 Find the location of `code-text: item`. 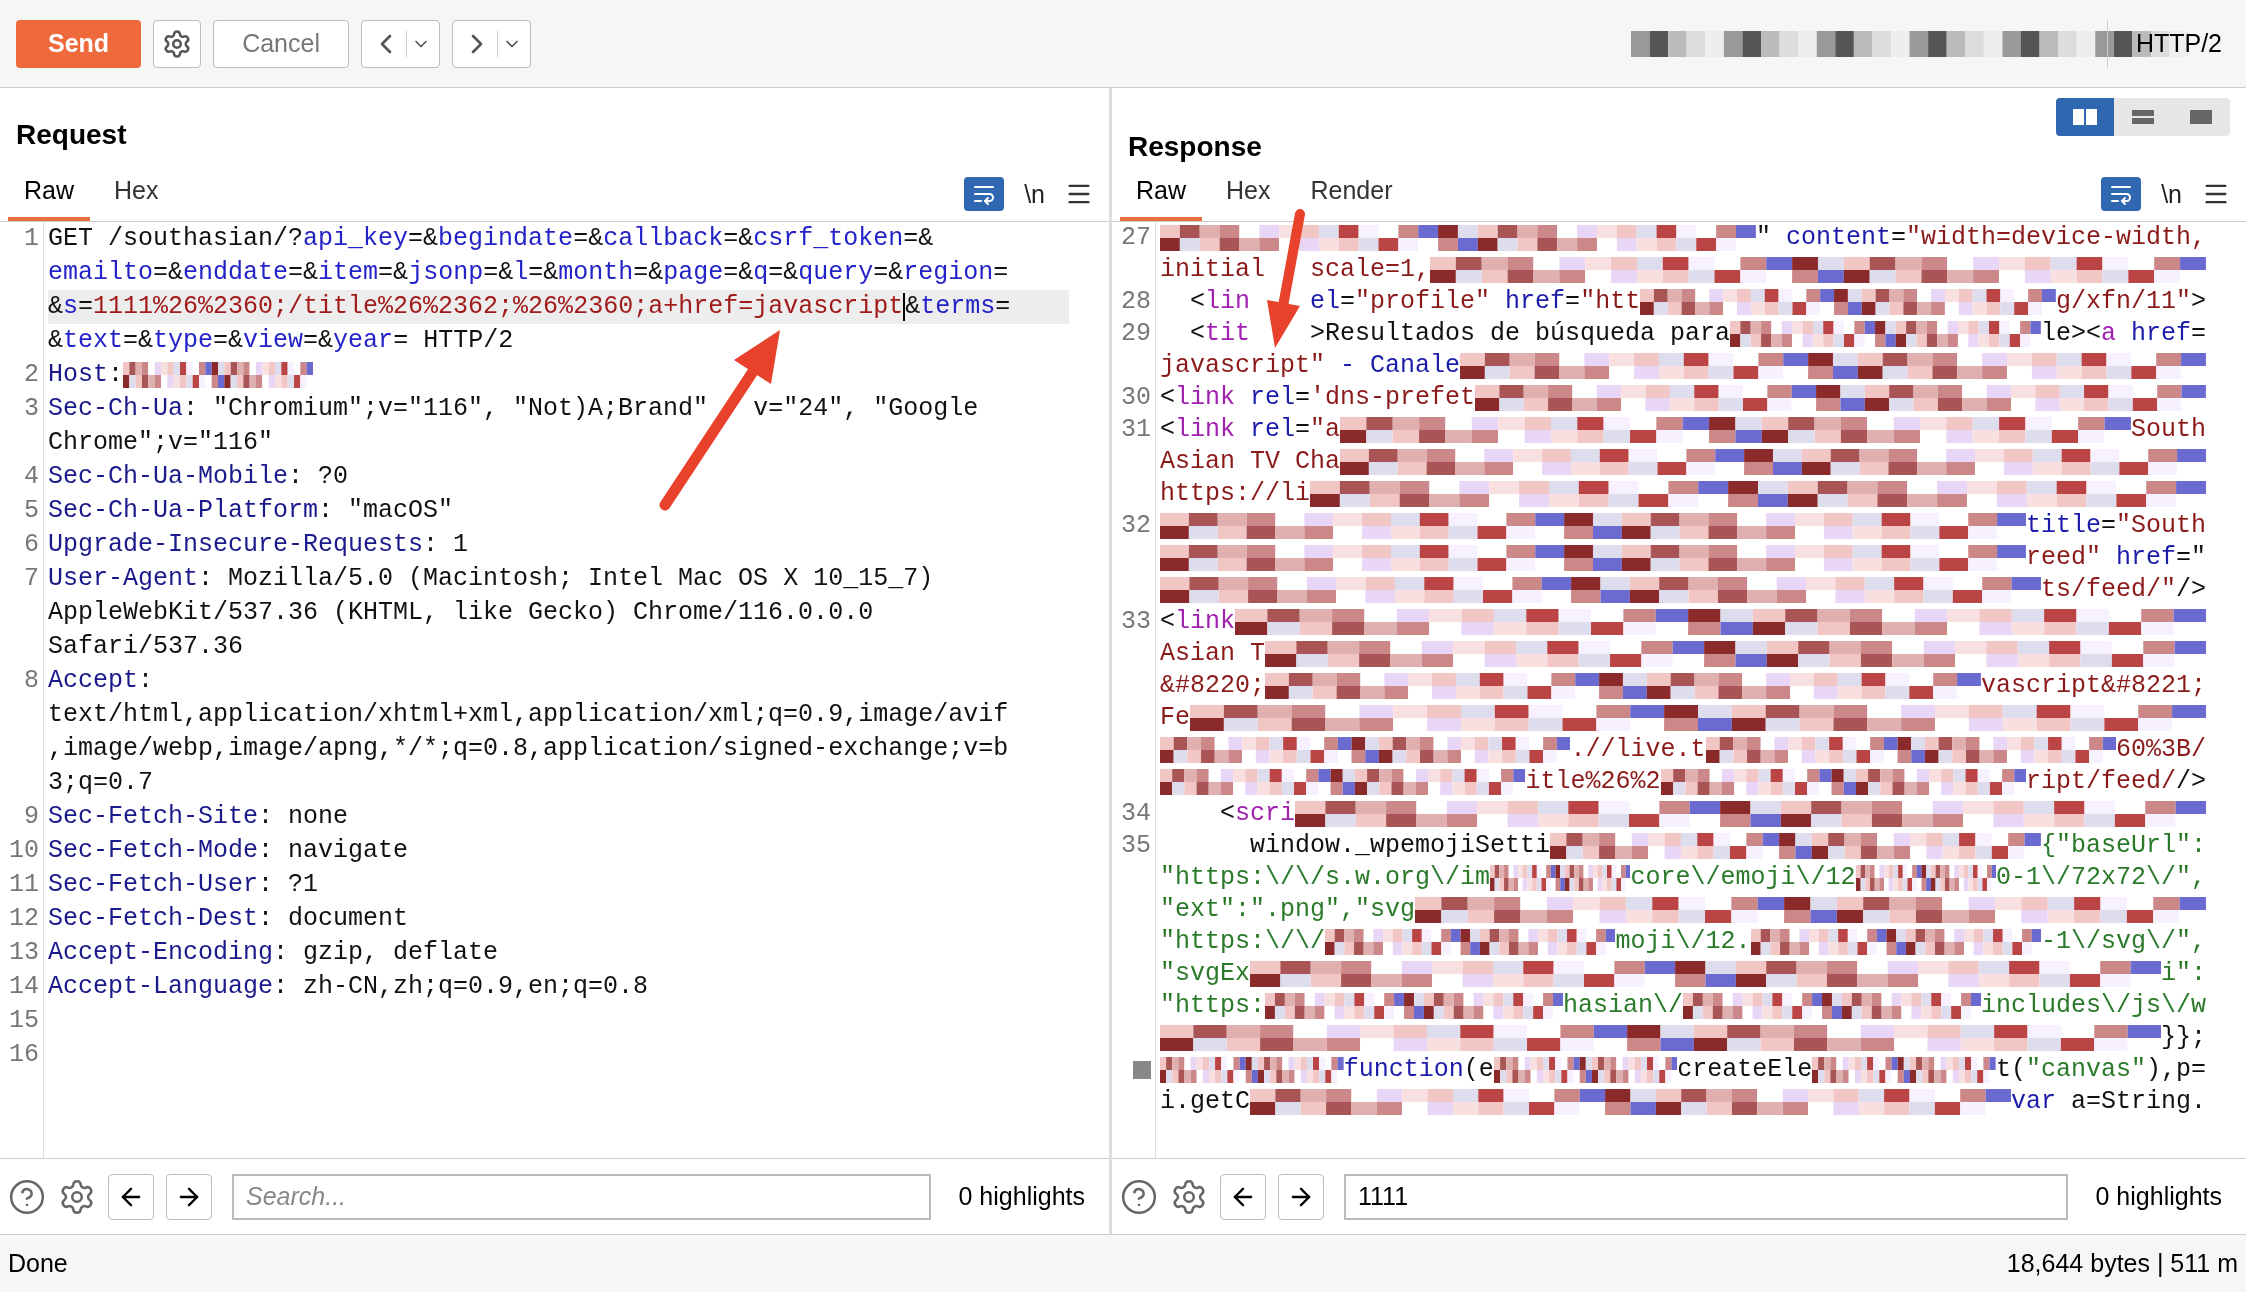

code-text: item is located at coordinates (348, 273).